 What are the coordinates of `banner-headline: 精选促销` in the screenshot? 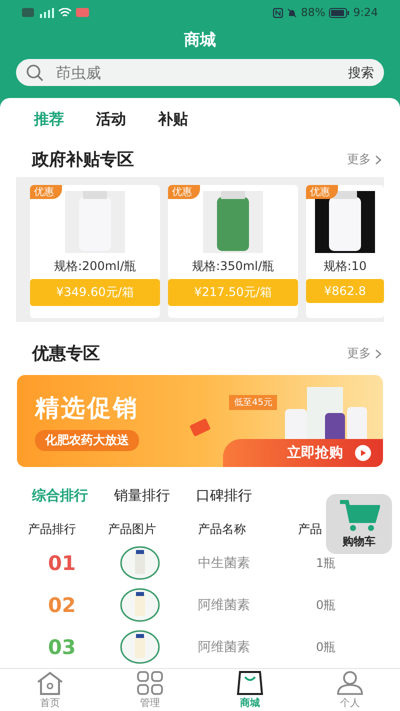 It's located at (87, 408).